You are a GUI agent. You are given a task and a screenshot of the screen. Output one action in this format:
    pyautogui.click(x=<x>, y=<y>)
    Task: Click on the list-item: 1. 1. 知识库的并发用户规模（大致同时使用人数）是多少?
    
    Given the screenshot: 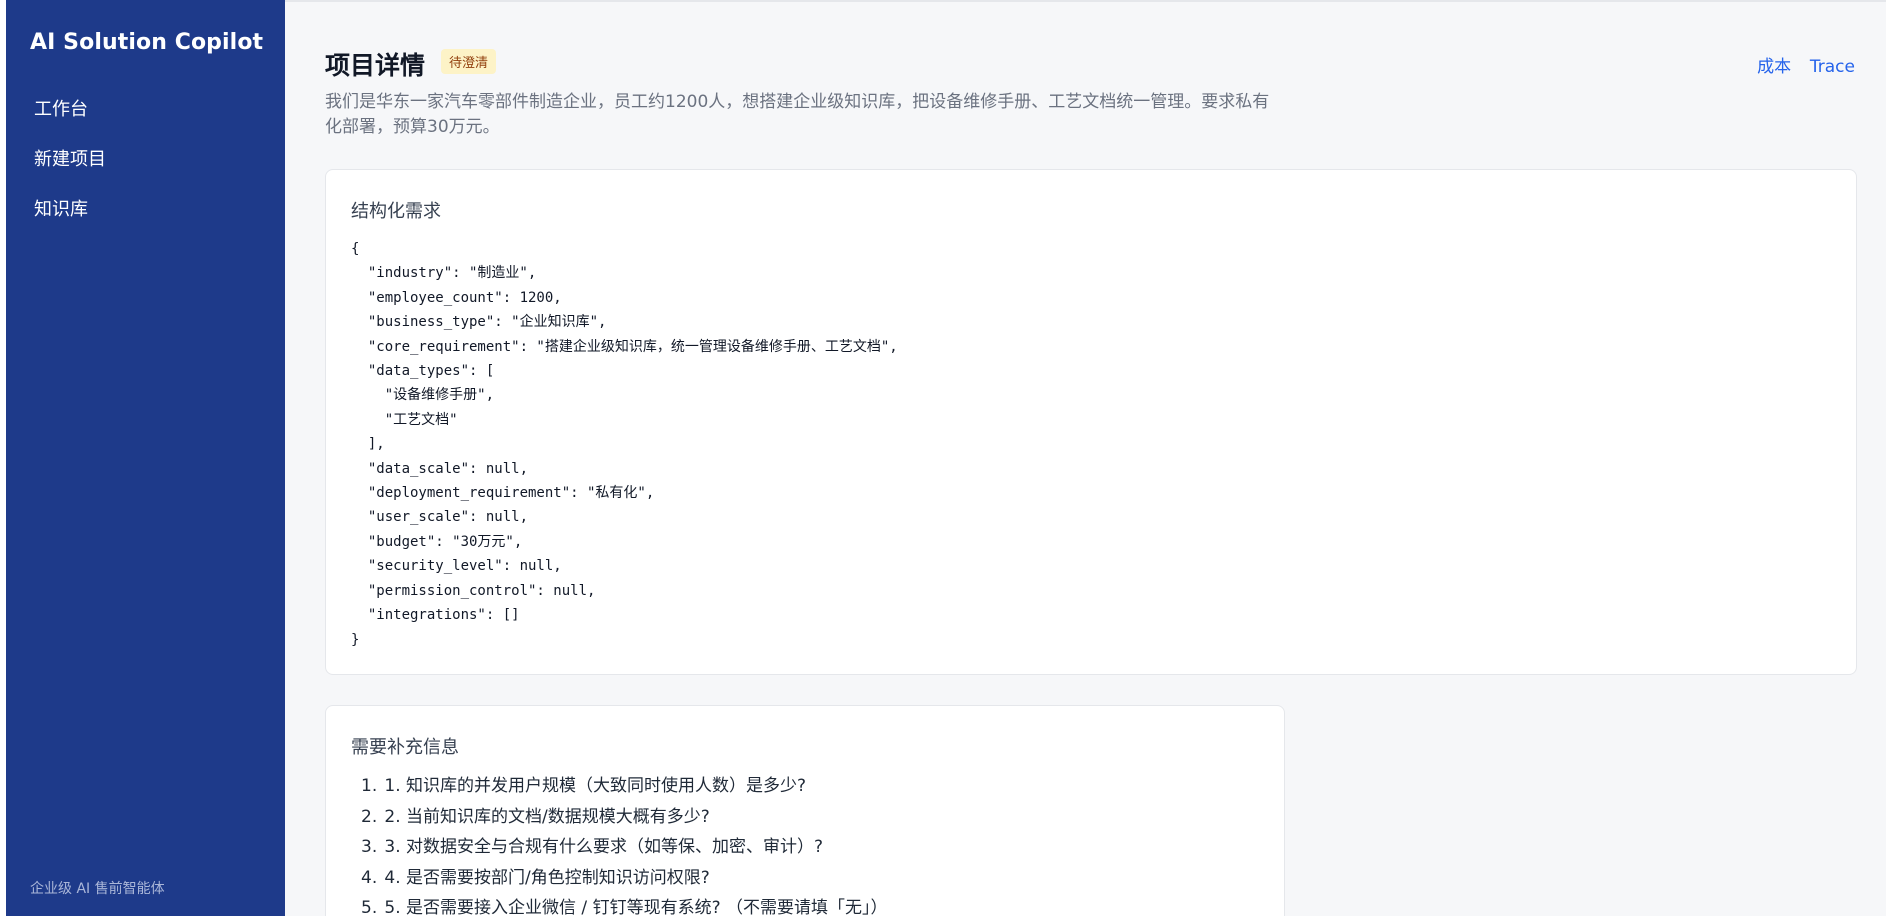 What is the action you would take?
    pyautogui.click(x=624, y=786)
    